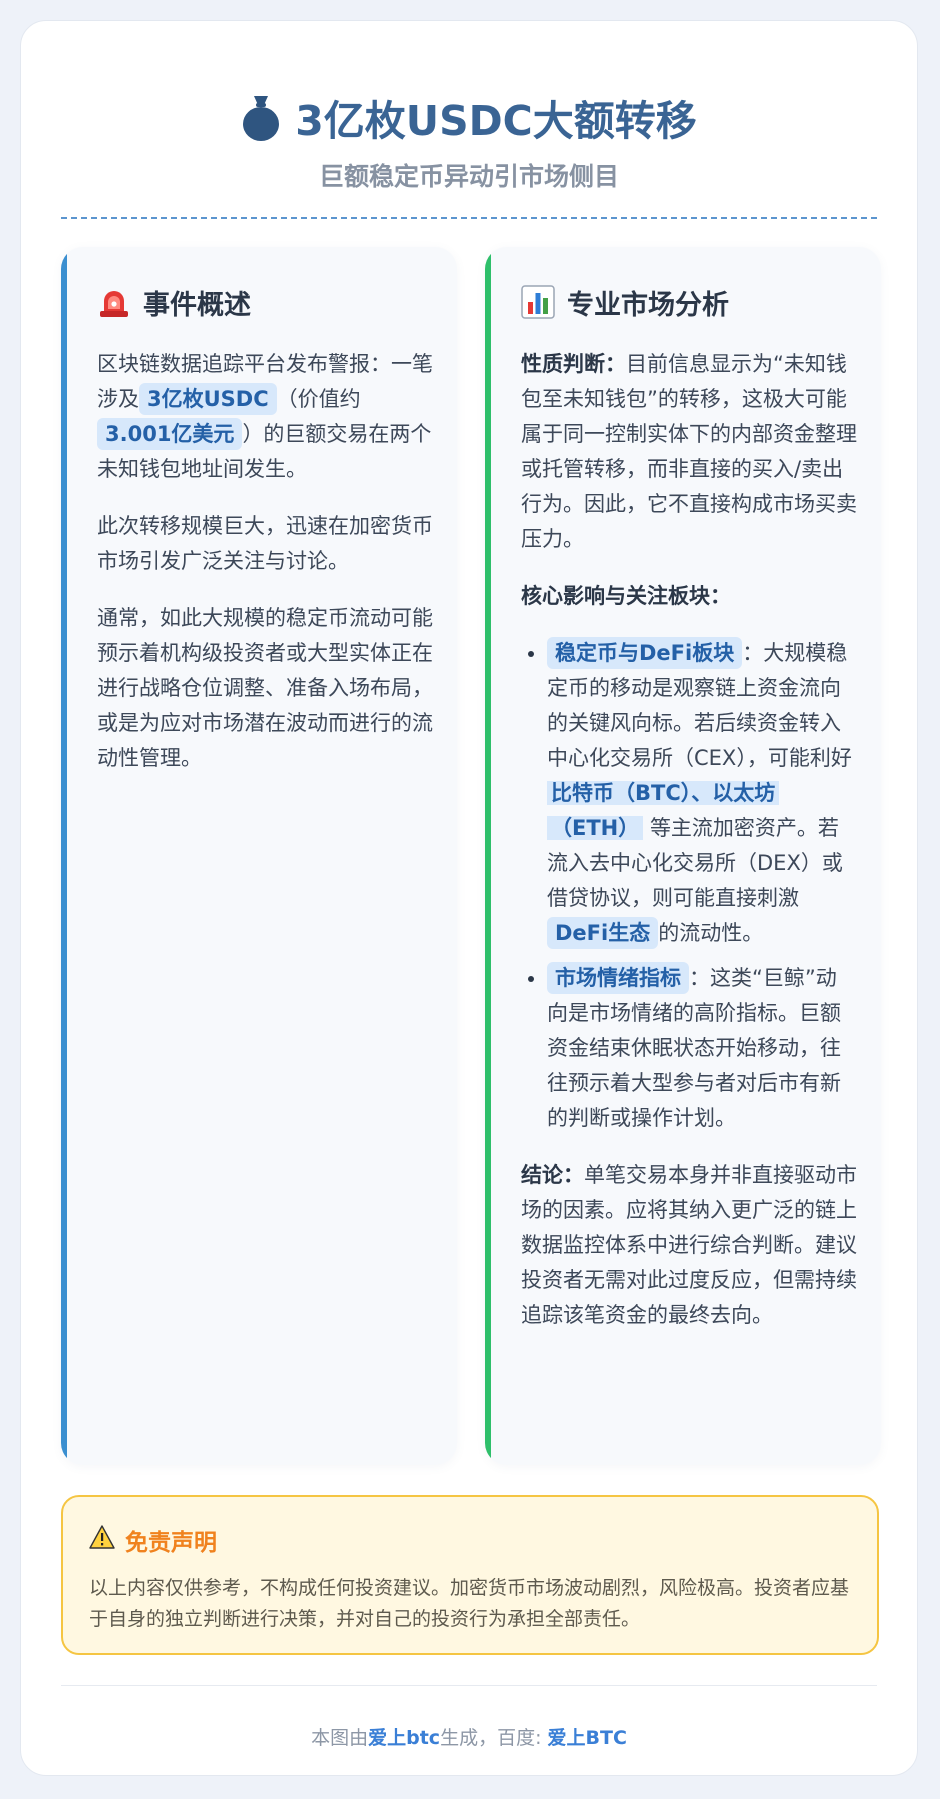 Image resolution: width=940 pixels, height=1799 pixels. What do you see at coordinates (538, 302) in the screenshot?
I see `bar-chart-icon` at bounding box center [538, 302].